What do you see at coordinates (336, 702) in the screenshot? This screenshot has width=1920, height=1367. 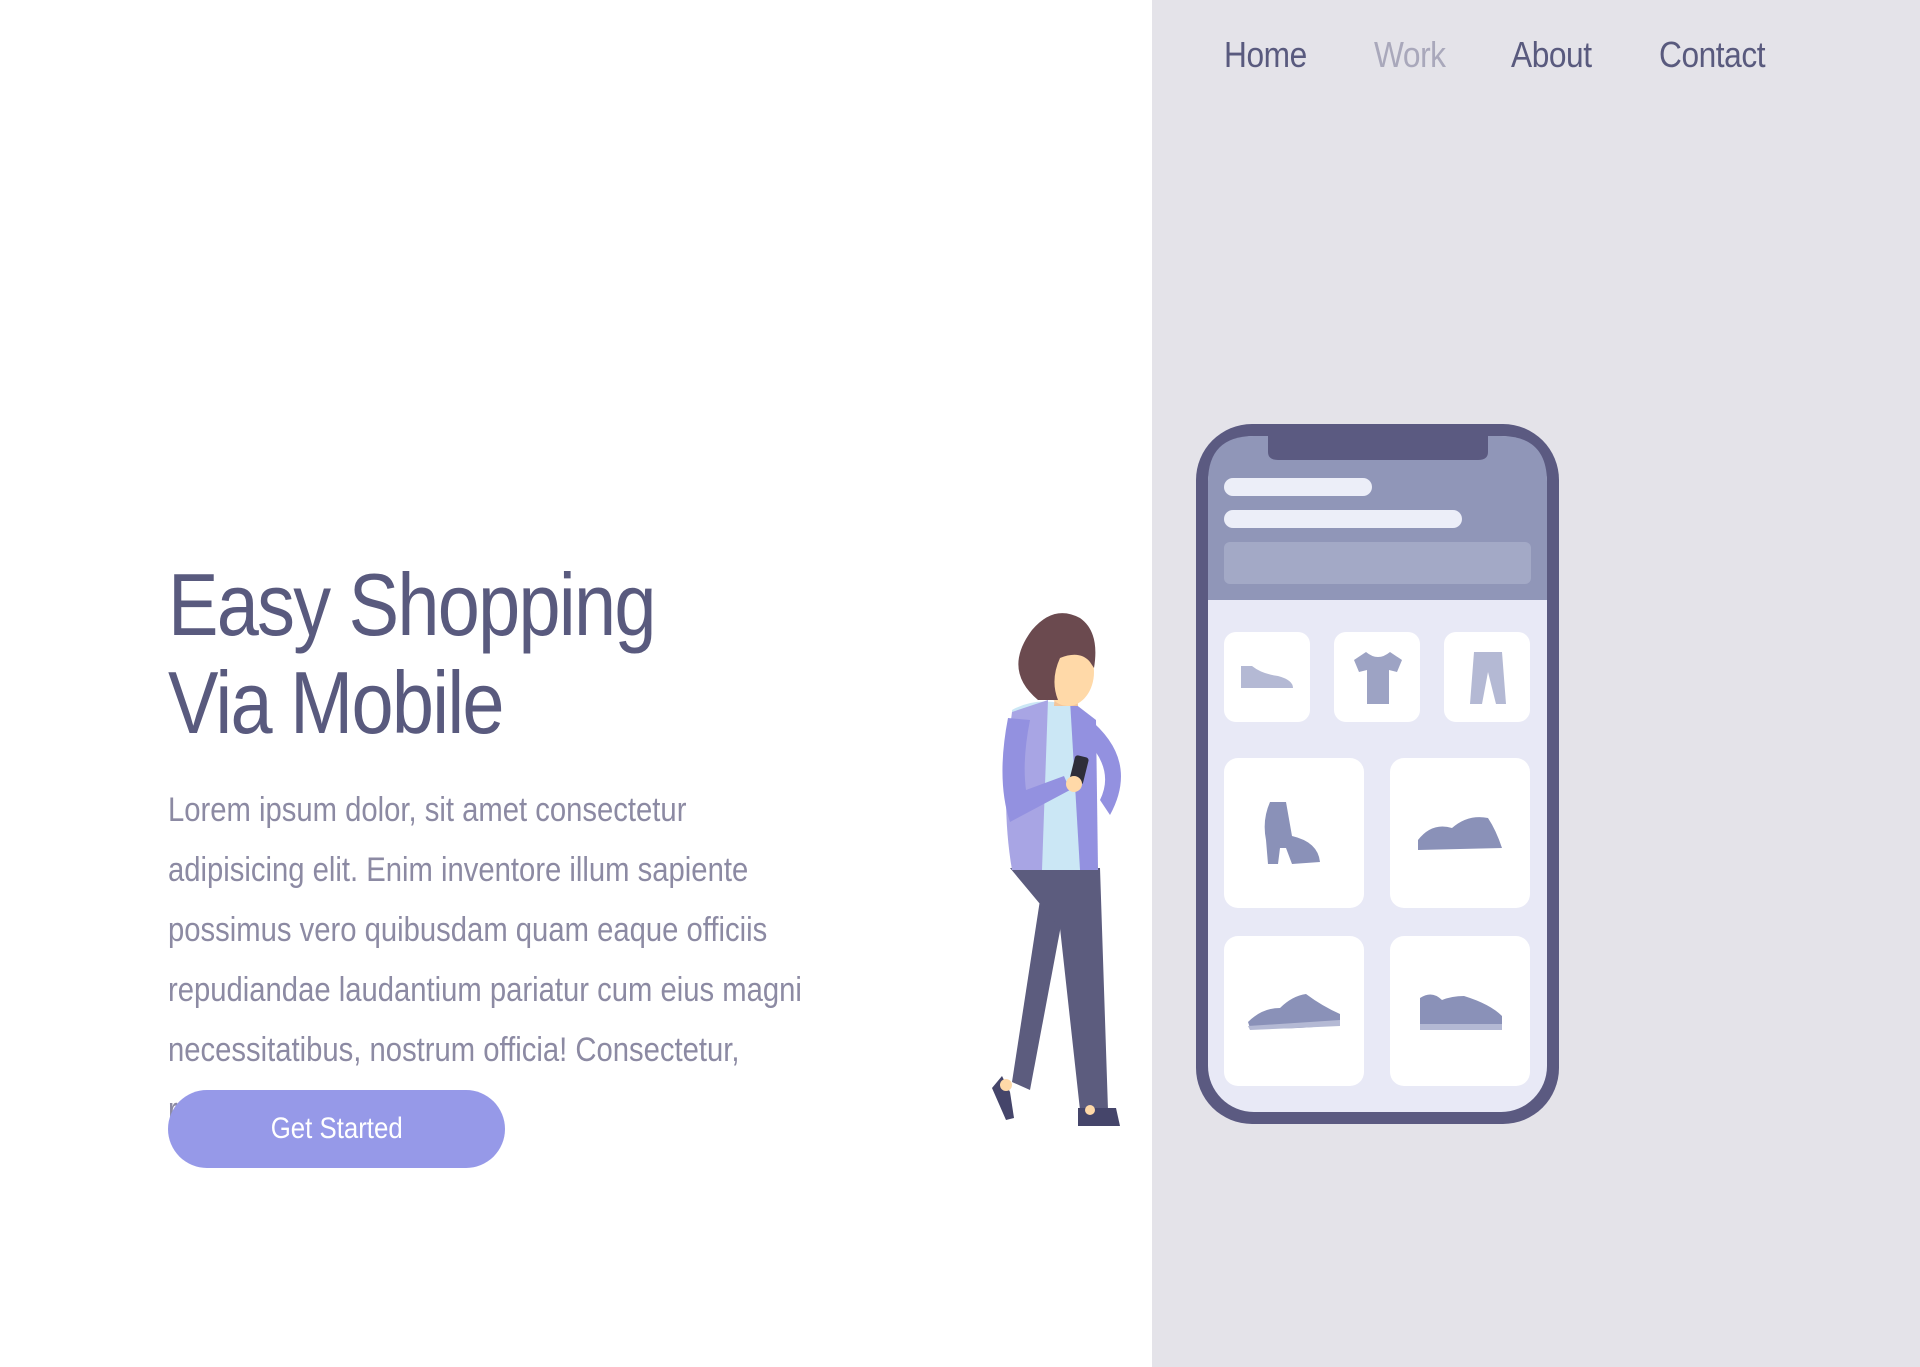 I see `hero-title-line2: Via Mobile` at bounding box center [336, 702].